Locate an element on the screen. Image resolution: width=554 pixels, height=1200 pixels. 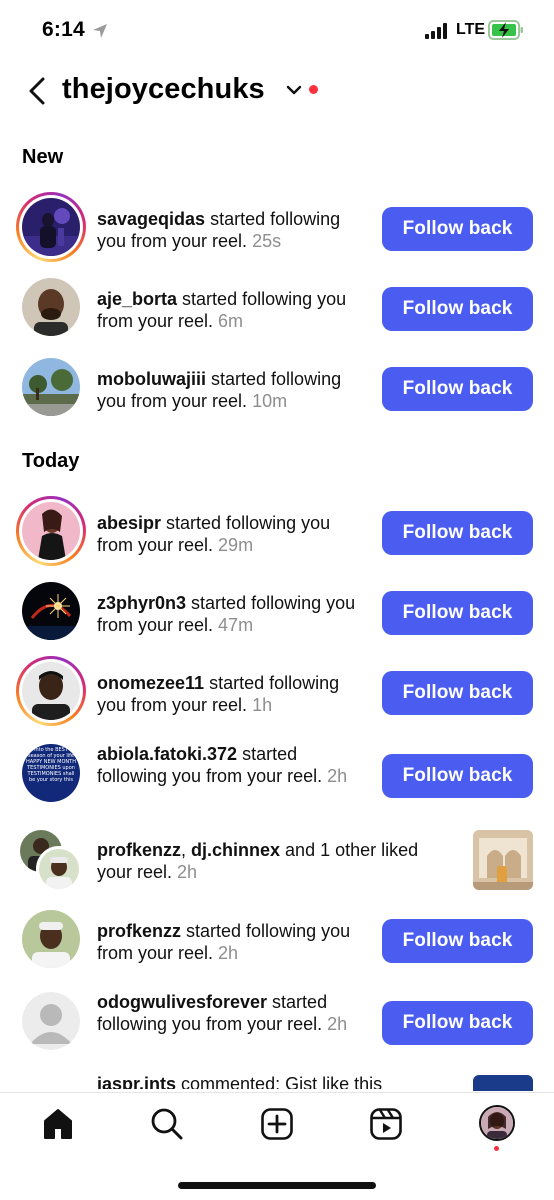
back-chevron-icon is located at coordinates (37, 91).